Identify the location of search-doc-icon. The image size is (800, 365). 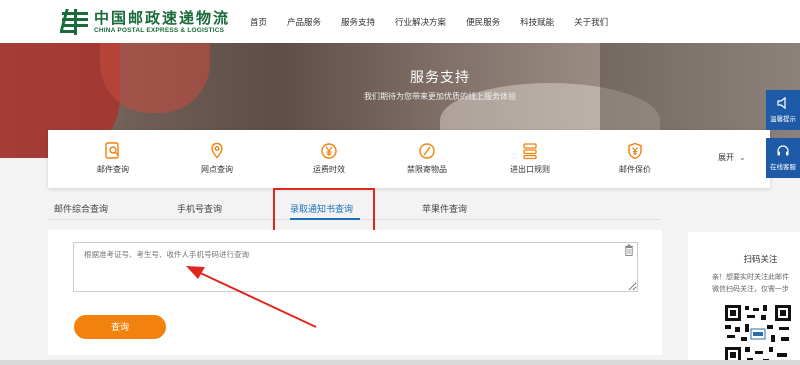
(112, 150).